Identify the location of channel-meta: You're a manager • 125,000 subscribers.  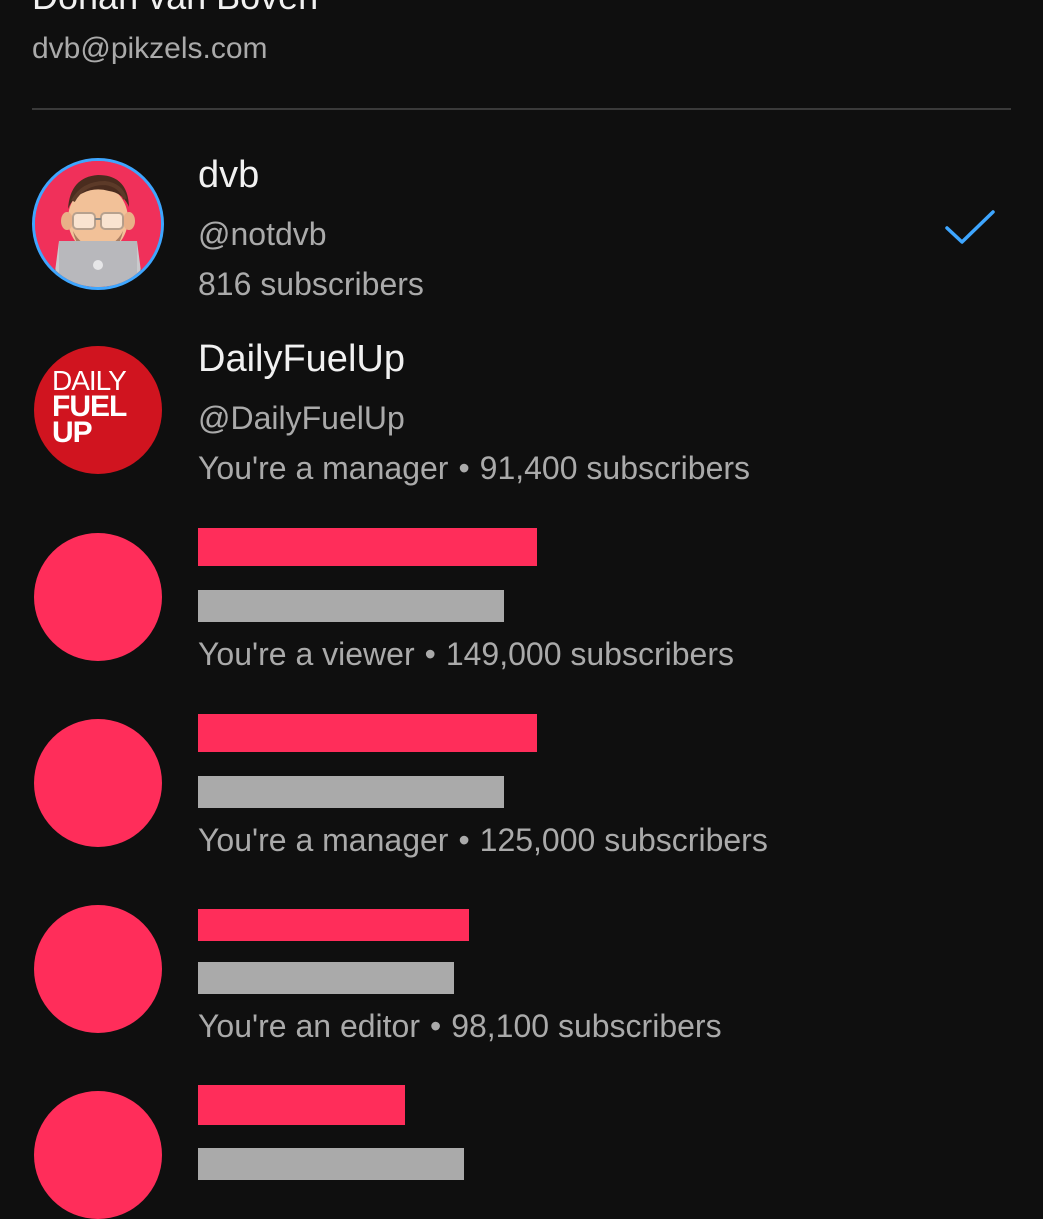
(483, 840).